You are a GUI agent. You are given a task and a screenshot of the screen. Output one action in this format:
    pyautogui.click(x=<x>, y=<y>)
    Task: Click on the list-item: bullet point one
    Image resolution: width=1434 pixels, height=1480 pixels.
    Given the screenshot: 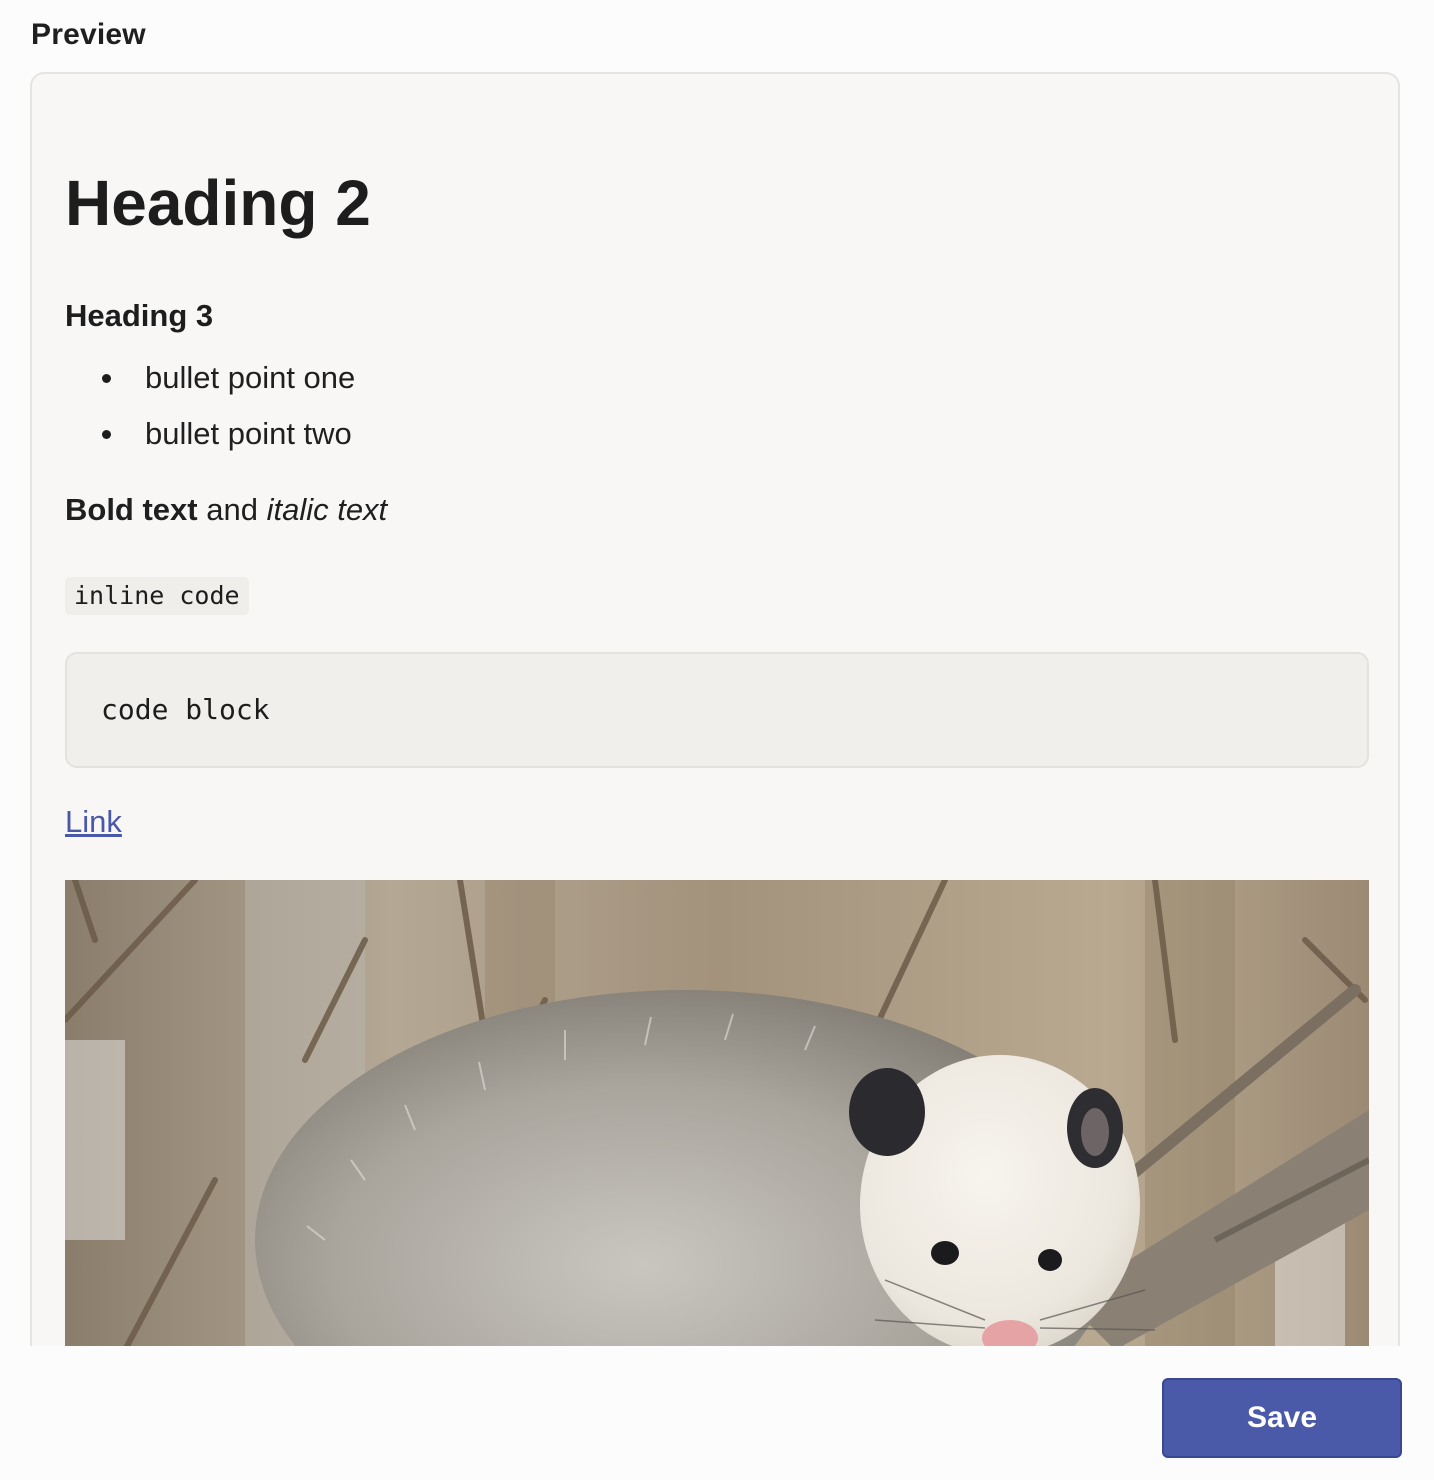 What is the action you would take?
    pyautogui.click(x=210, y=382)
    